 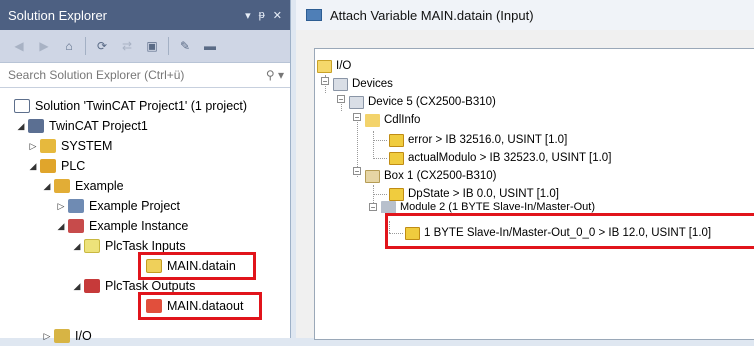 I want to click on tree-item-plc: ◢ PLC, so click(x=55, y=166).